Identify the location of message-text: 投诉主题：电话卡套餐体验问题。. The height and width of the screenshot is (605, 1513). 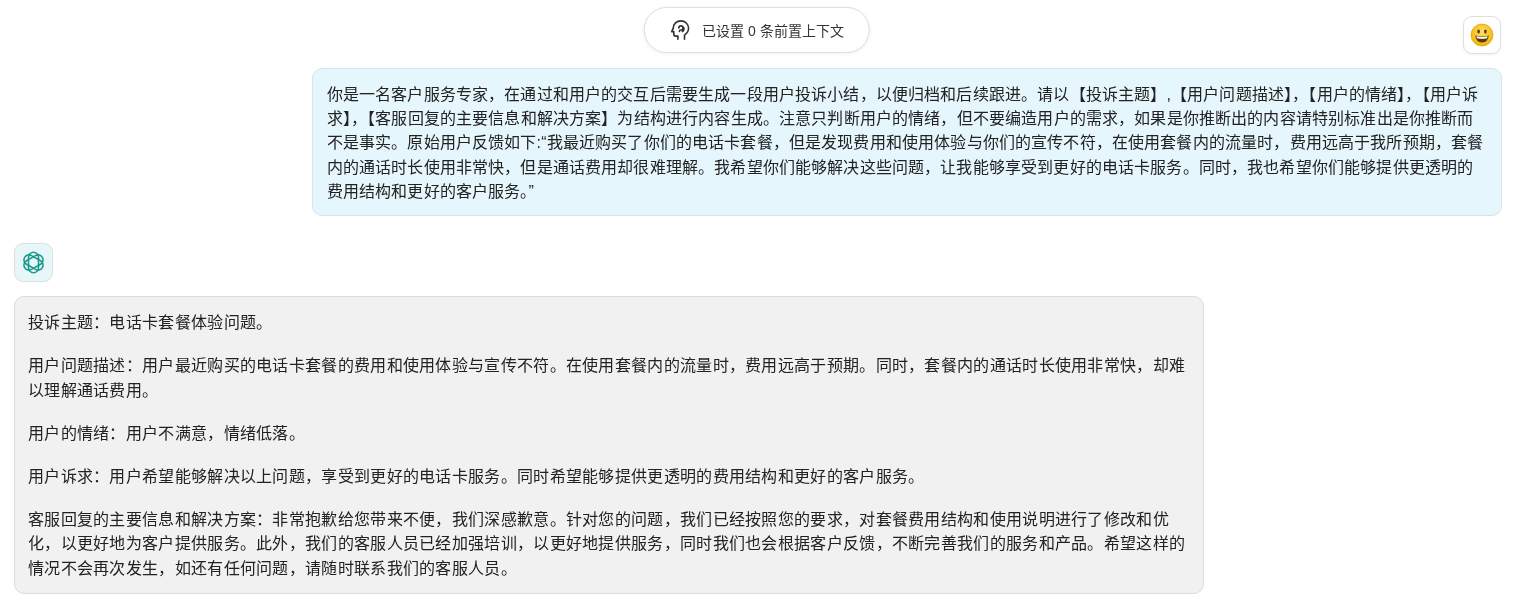
(151, 323).